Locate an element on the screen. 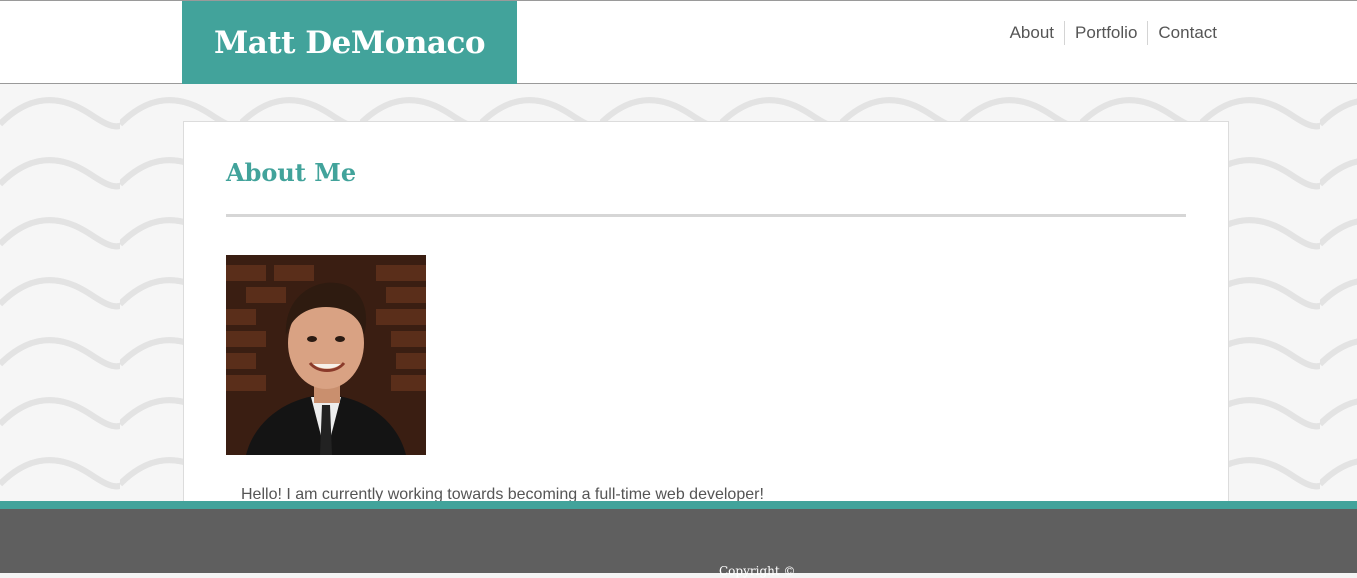 This screenshot has width=1357, height=578. nav-link-contact: Contact is located at coordinates (1187, 33).